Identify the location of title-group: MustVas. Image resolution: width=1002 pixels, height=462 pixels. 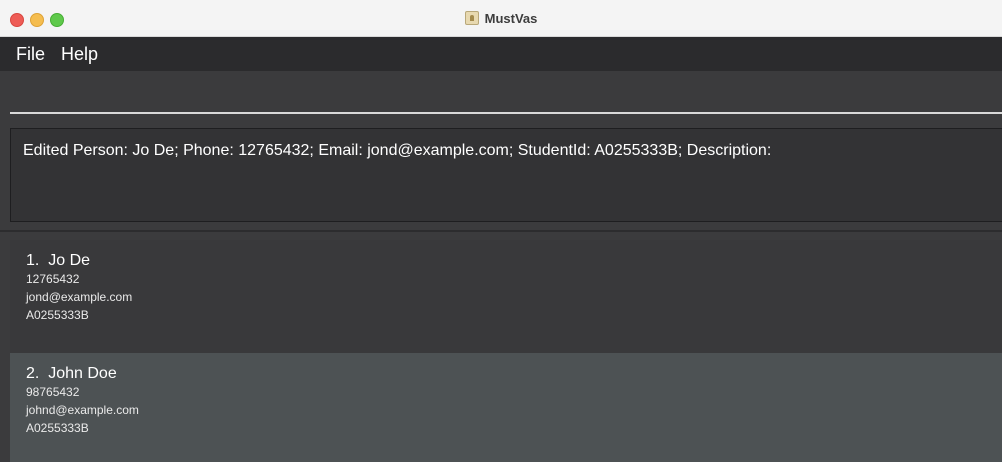
(501, 18).